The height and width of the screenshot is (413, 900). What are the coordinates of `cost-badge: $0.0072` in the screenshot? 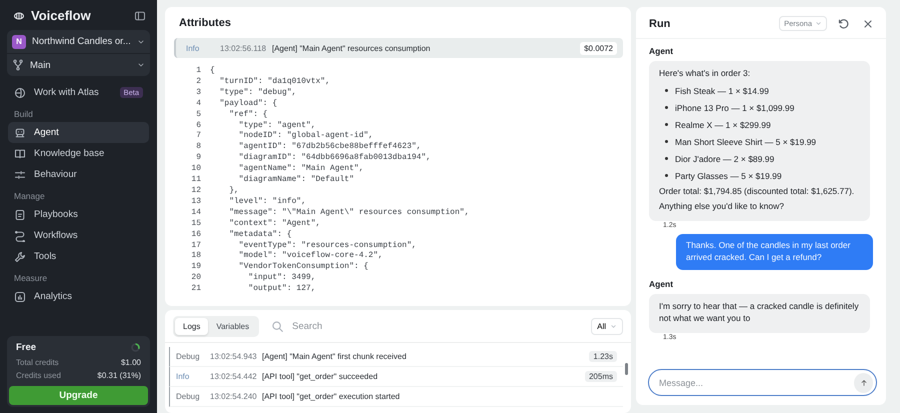 It's located at (598, 48).